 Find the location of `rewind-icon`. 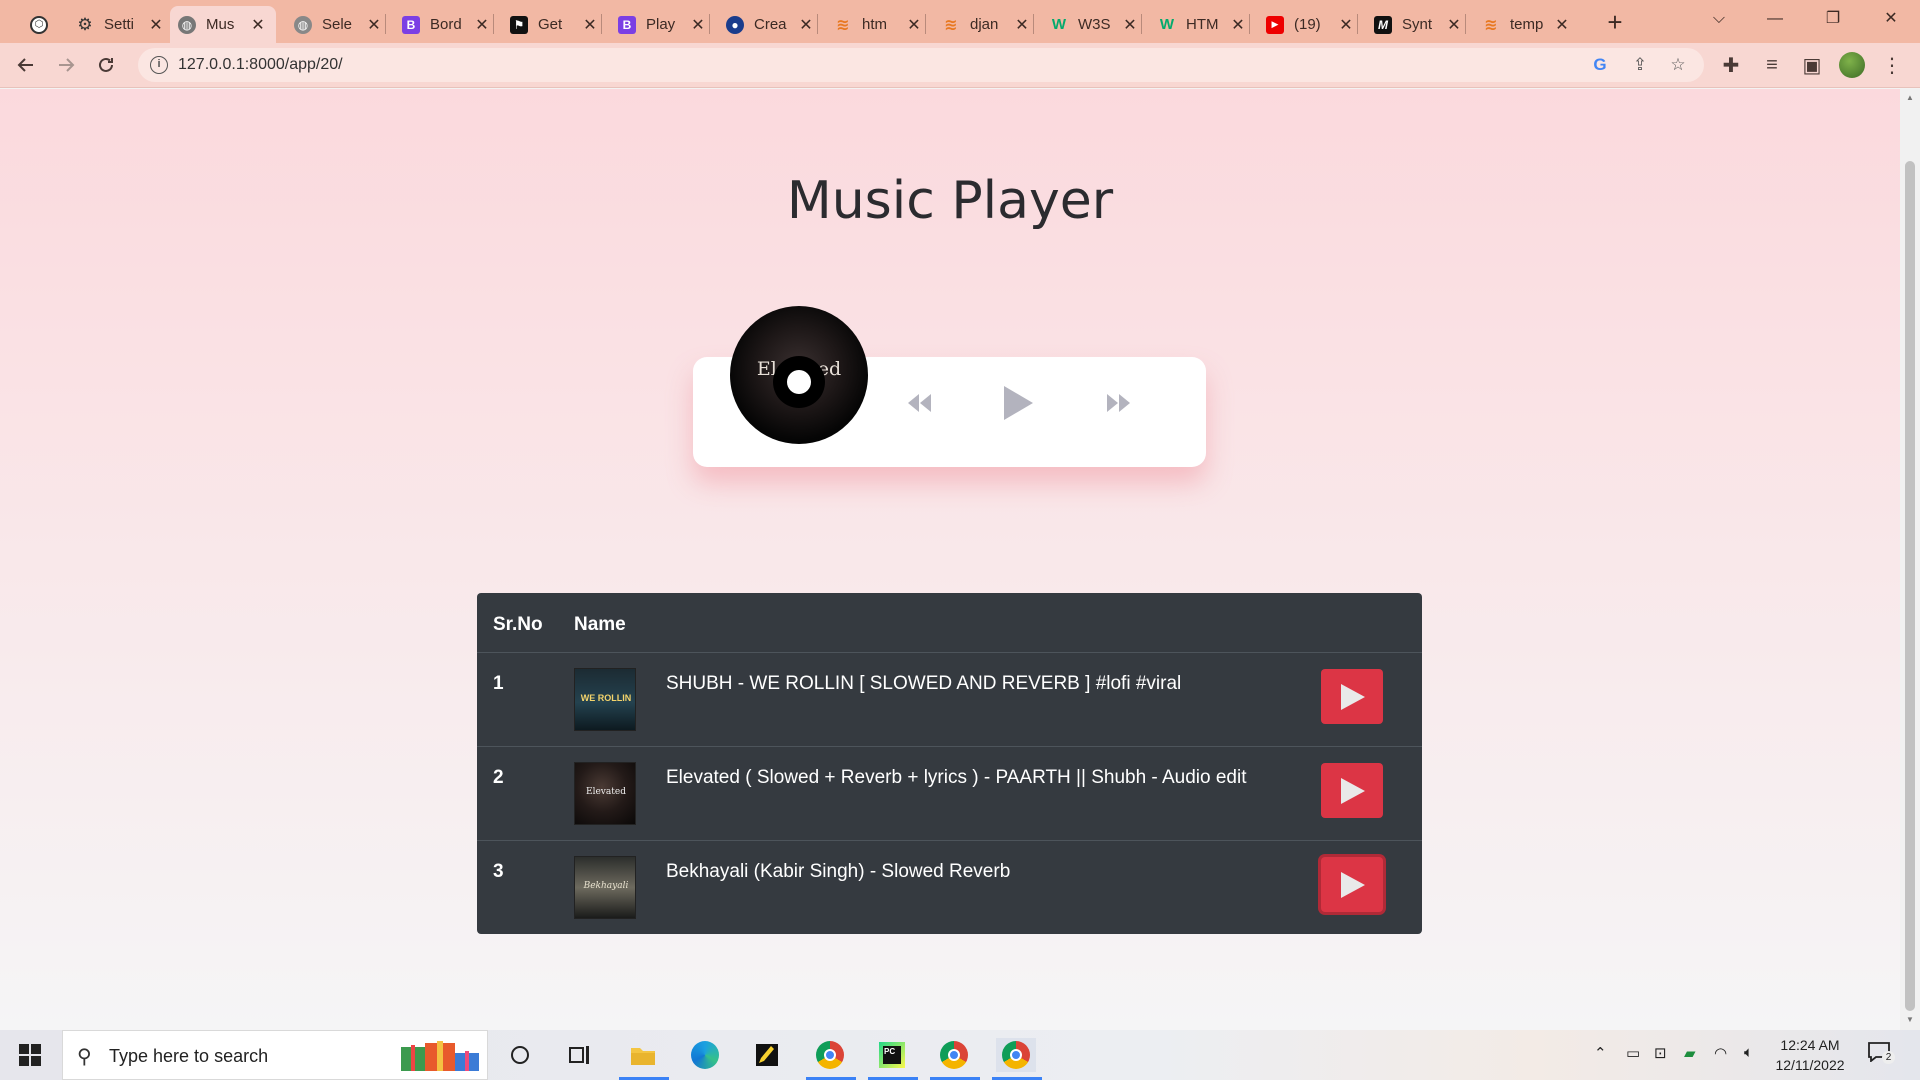

rewind-icon is located at coordinates (920, 403).